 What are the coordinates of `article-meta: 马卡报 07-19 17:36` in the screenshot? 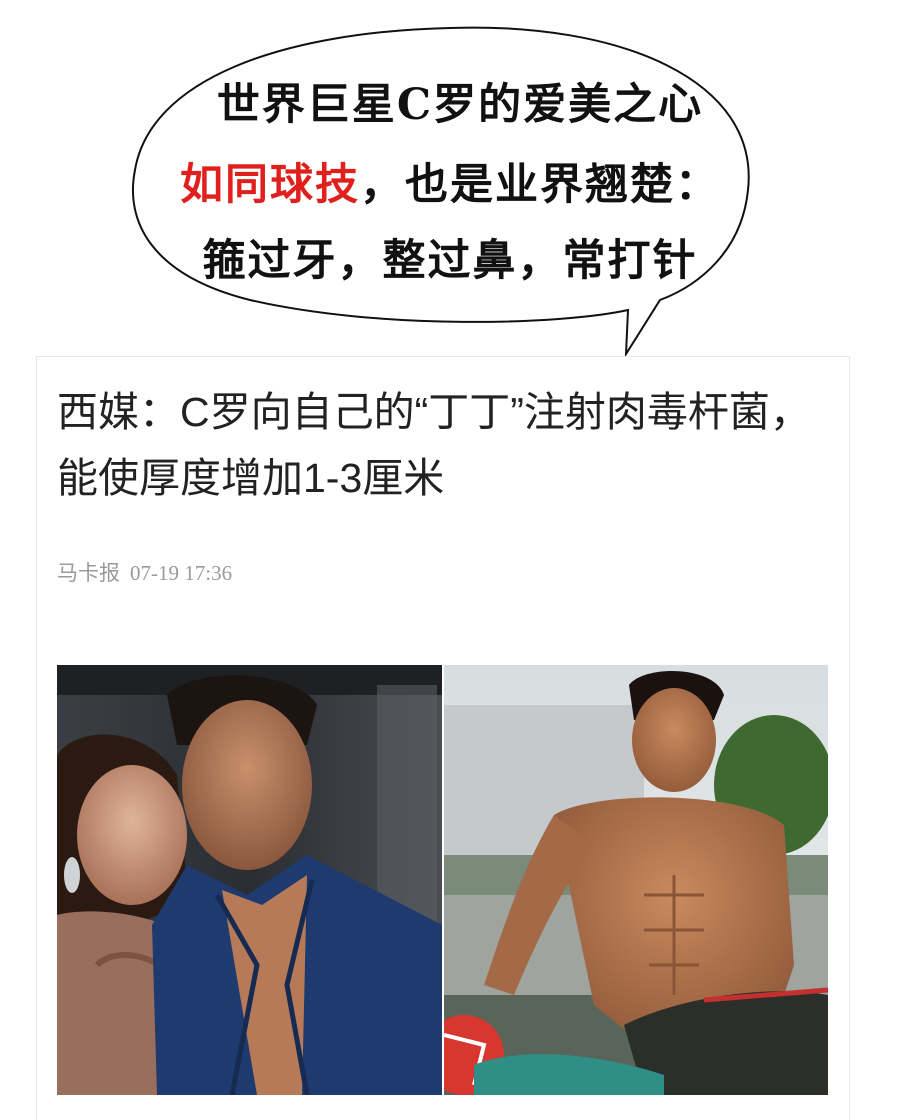 It's located at (144, 572).